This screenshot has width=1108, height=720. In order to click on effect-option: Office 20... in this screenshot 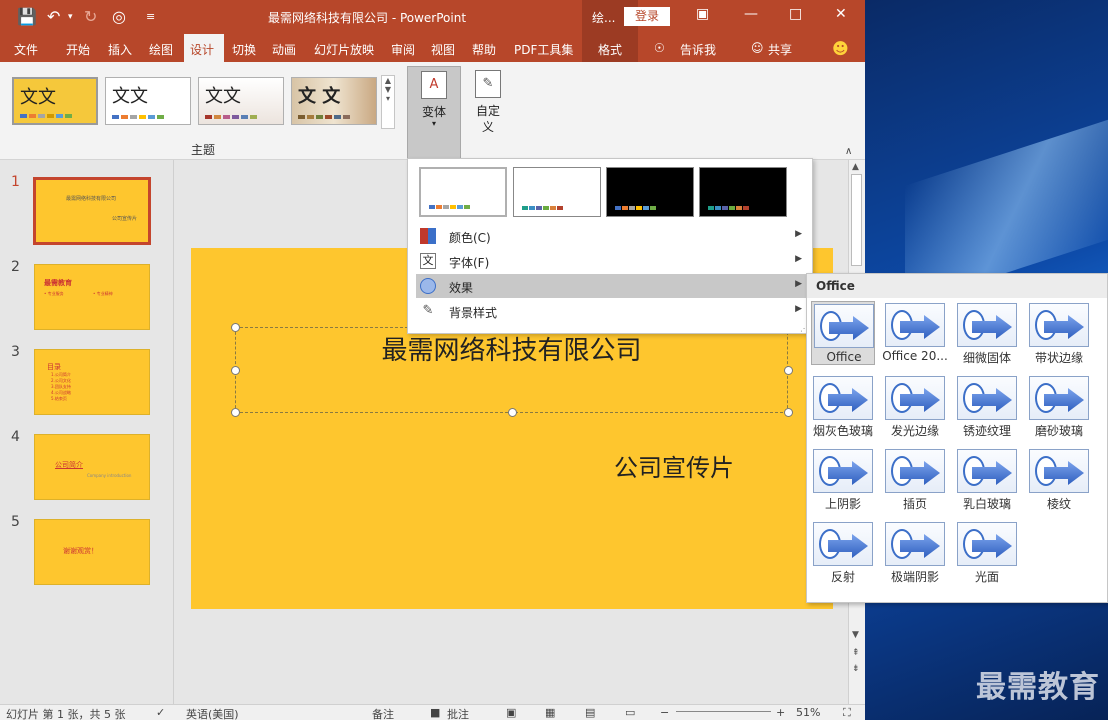, I will do `click(915, 333)`.